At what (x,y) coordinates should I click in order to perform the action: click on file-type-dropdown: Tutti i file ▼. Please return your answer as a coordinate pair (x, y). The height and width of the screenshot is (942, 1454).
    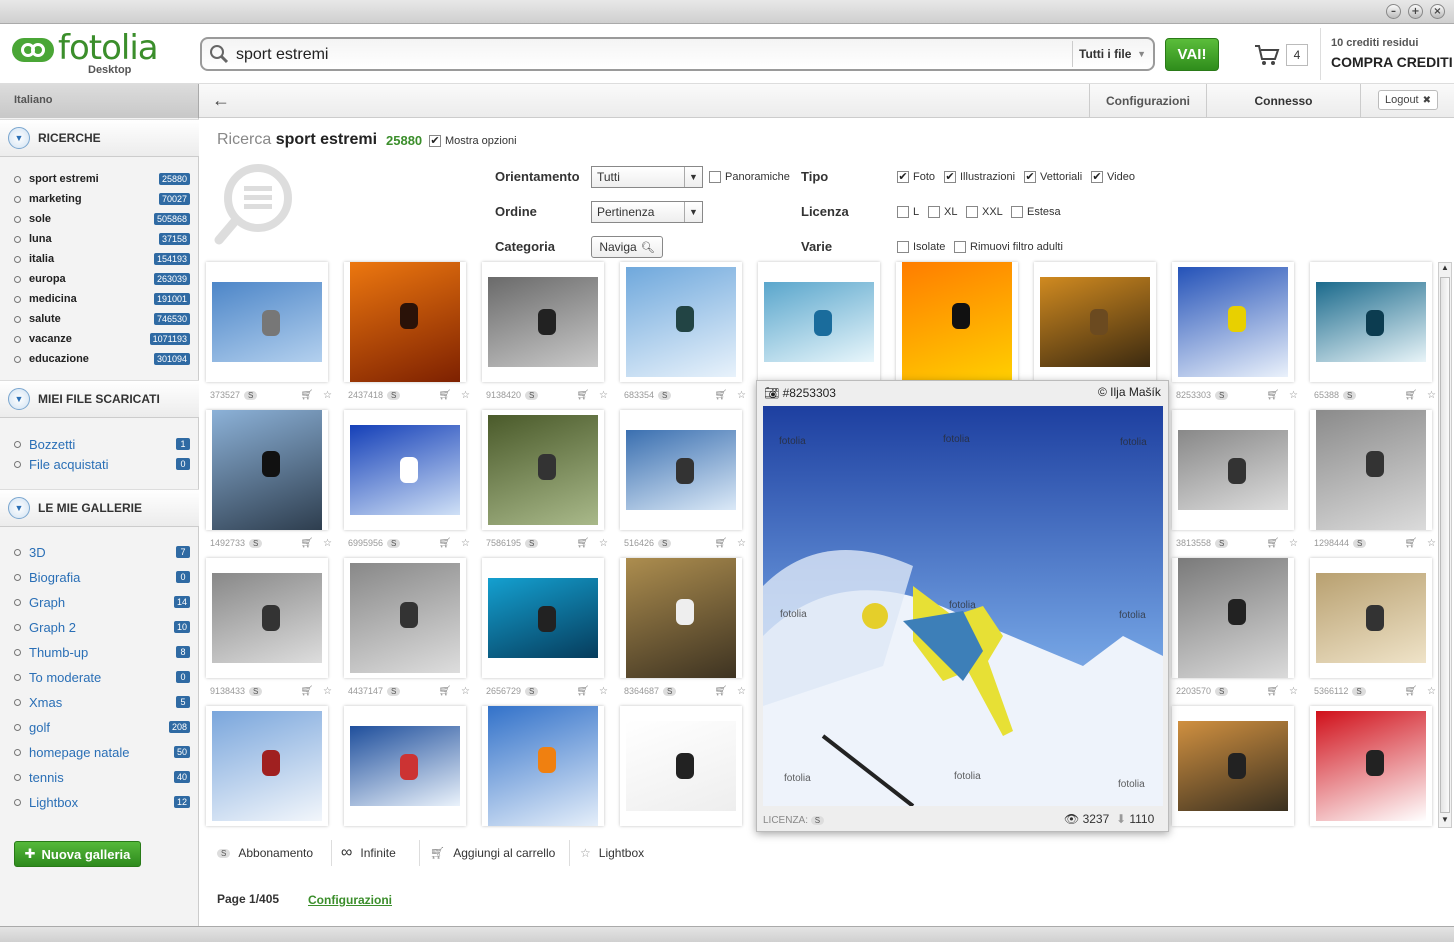
    Looking at the image, I should click on (1112, 54).